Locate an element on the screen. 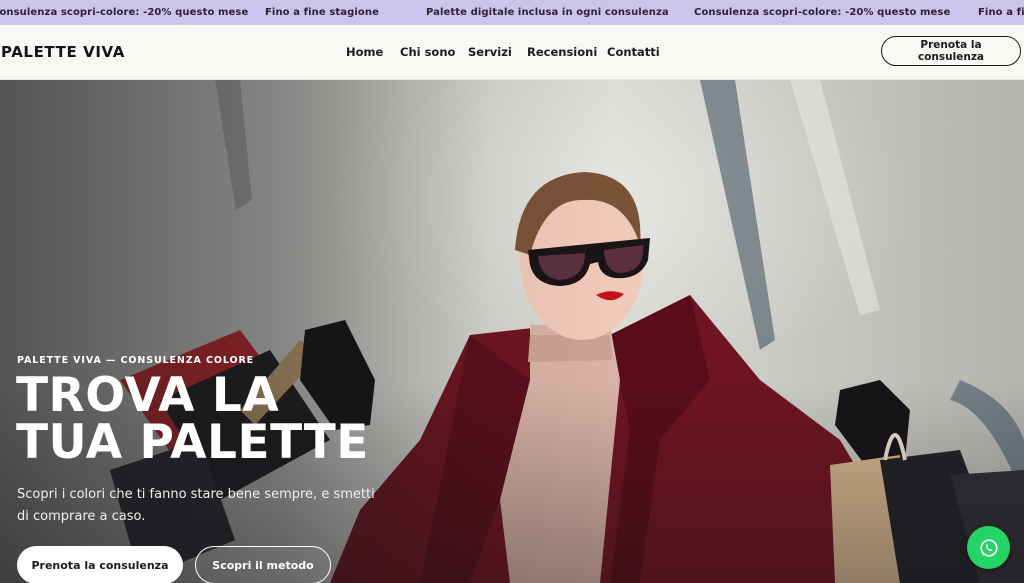  hero-title-line-1: TROVA LA is located at coordinates (148, 395).